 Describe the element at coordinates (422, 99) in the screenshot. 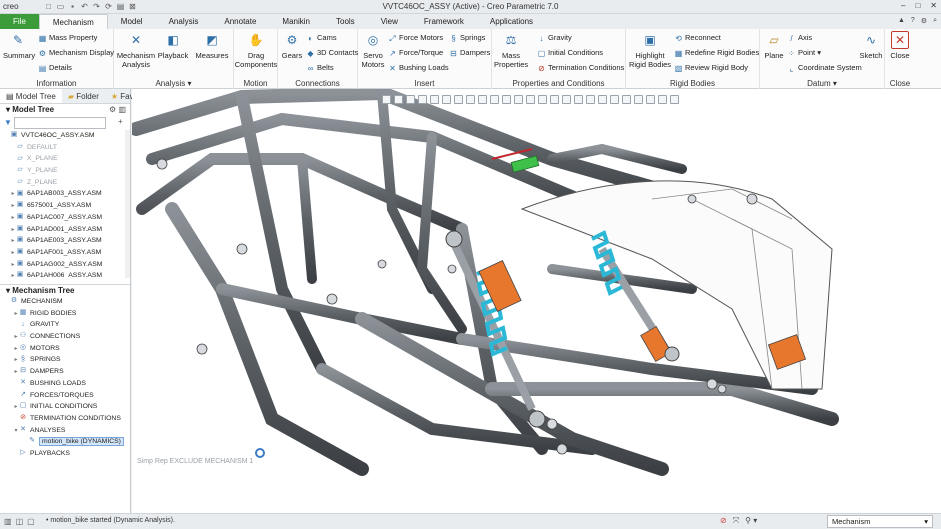

I see `repaint-icon` at that location.